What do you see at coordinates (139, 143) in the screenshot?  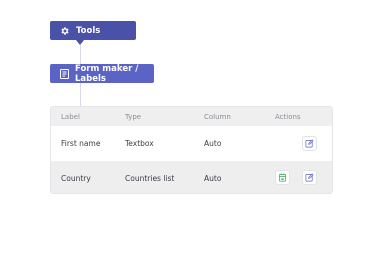 I see `cell-type: Textbox` at bounding box center [139, 143].